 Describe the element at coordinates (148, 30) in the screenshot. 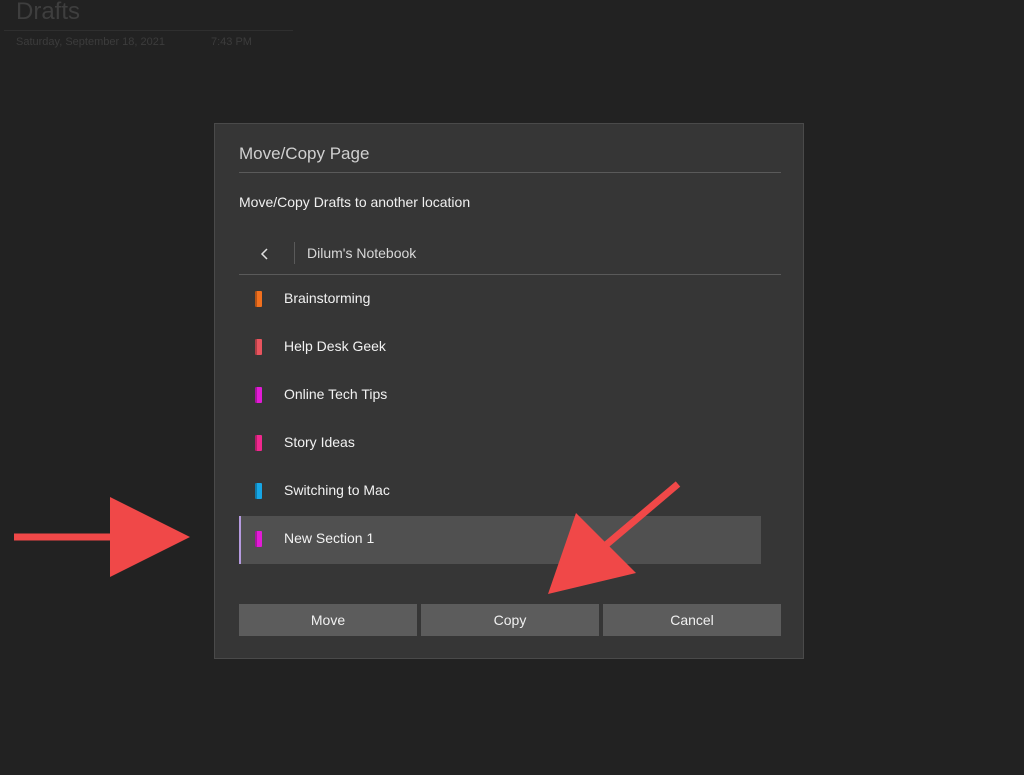

I see `page-title-divider` at that location.